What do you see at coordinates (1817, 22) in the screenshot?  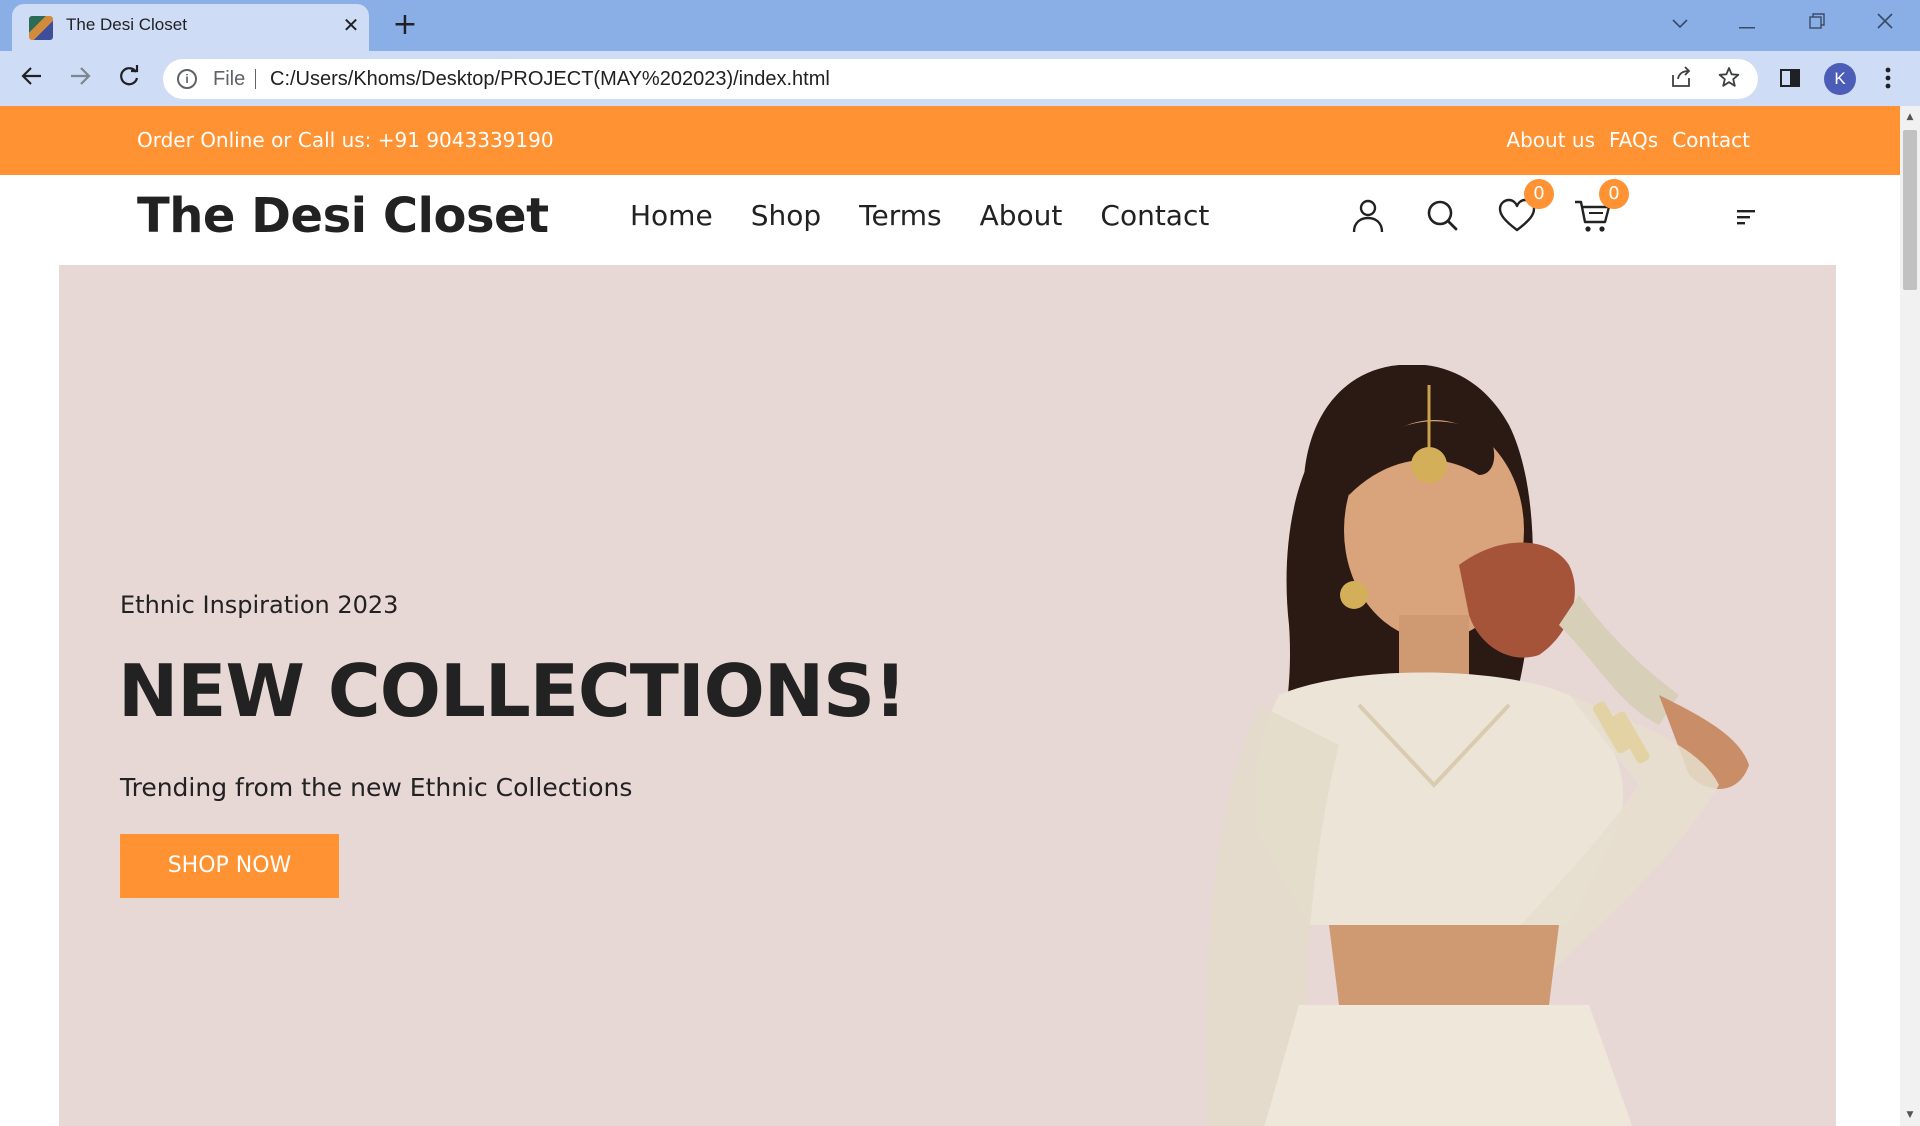 I see `restore-window-icon` at bounding box center [1817, 22].